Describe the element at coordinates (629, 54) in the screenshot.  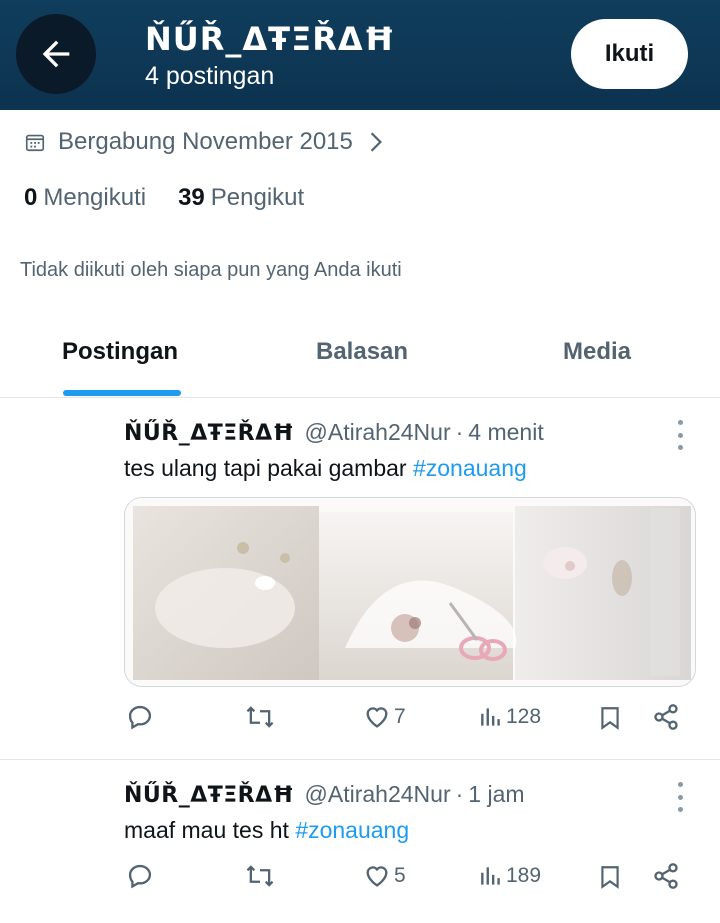
I see `follow-button: Ikuti` at that location.